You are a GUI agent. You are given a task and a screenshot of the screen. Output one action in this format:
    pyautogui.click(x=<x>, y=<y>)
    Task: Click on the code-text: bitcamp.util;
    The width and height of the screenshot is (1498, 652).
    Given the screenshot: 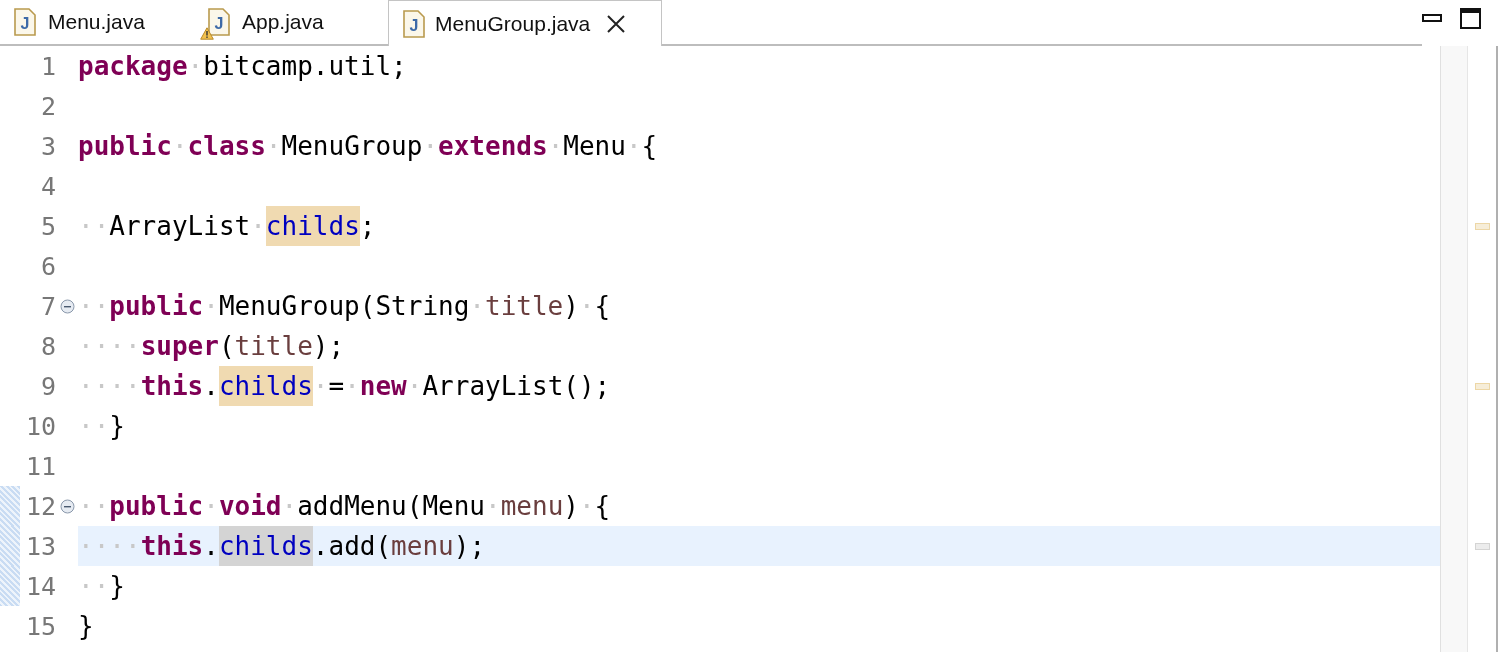 What is the action you would take?
    pyautogui.click(x=305, y=66)
    